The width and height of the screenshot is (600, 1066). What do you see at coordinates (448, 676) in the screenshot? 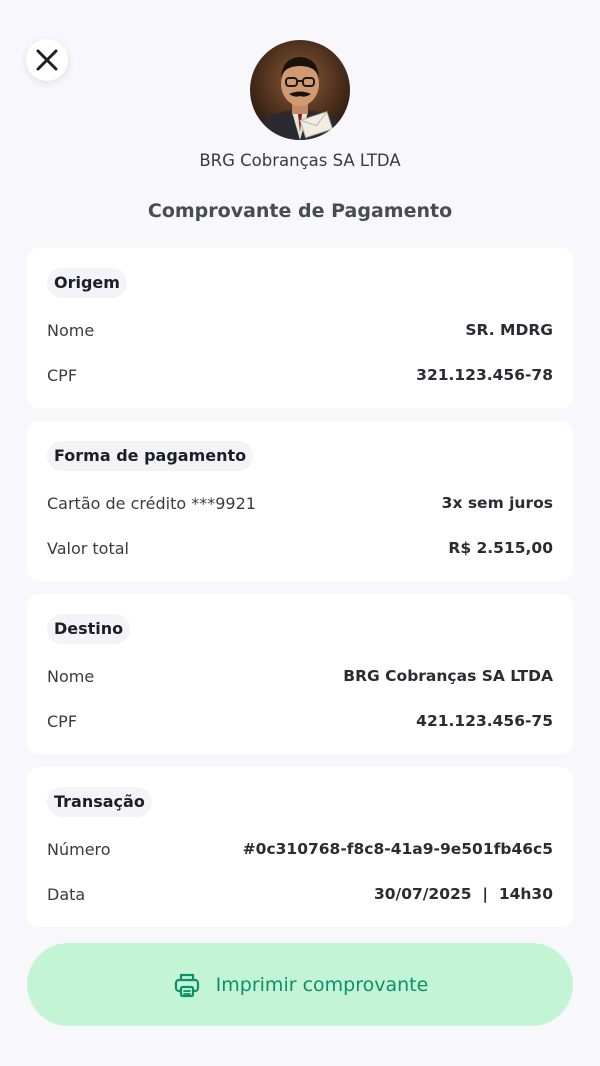
I see `row-value: BRG Cobranças SA LTDA` at bounding box center [448, 676].